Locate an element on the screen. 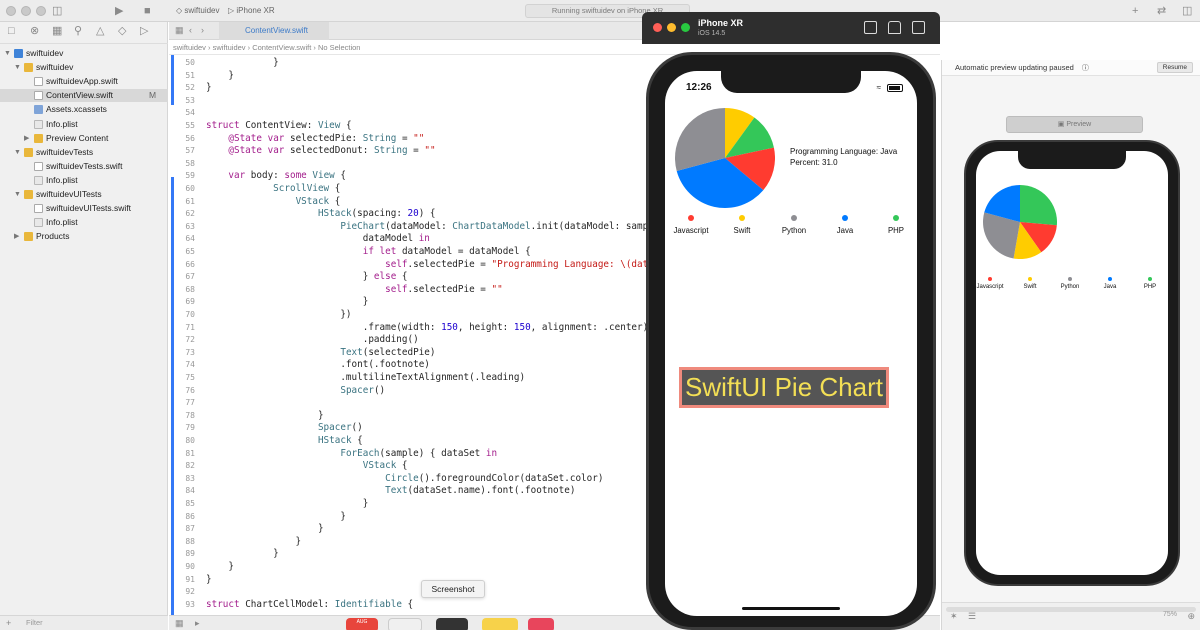  reminders-app-icon is located at coordinates (405, 624).